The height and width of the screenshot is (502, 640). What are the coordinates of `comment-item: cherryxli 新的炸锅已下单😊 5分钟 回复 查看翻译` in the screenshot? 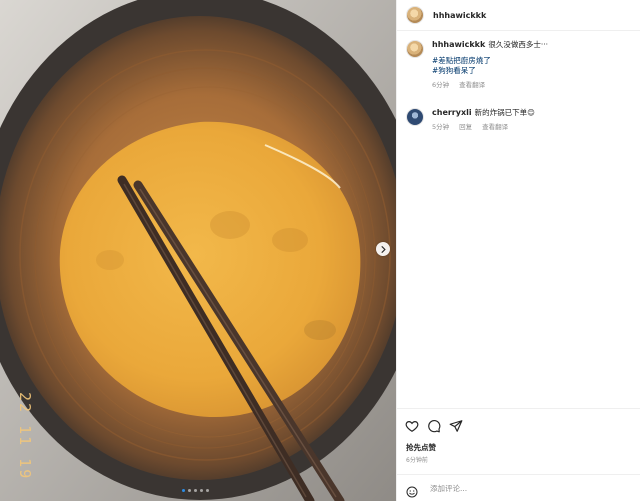 It's located at (519, 119).